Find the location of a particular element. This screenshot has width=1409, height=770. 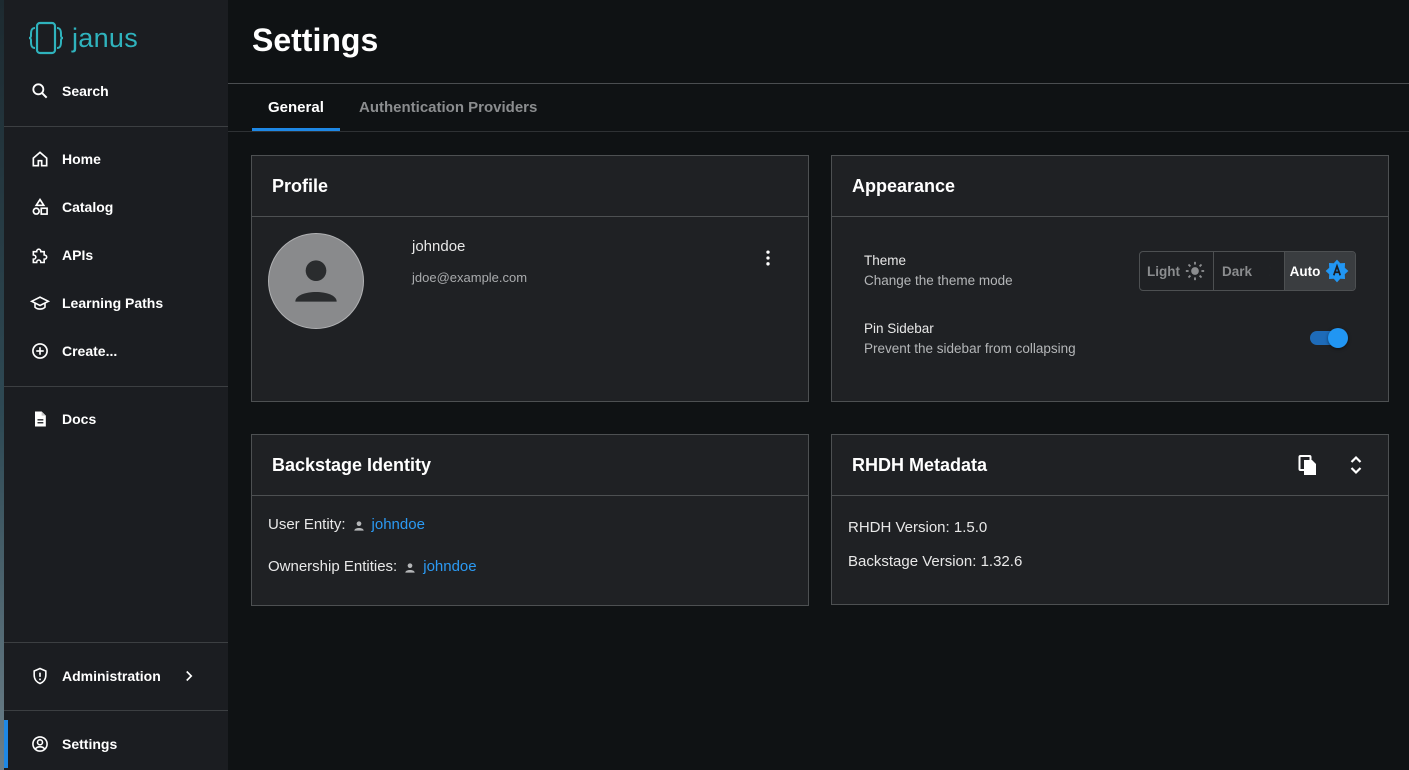

sidebar-item-apis: APIs is located at coordinates (116, 255).